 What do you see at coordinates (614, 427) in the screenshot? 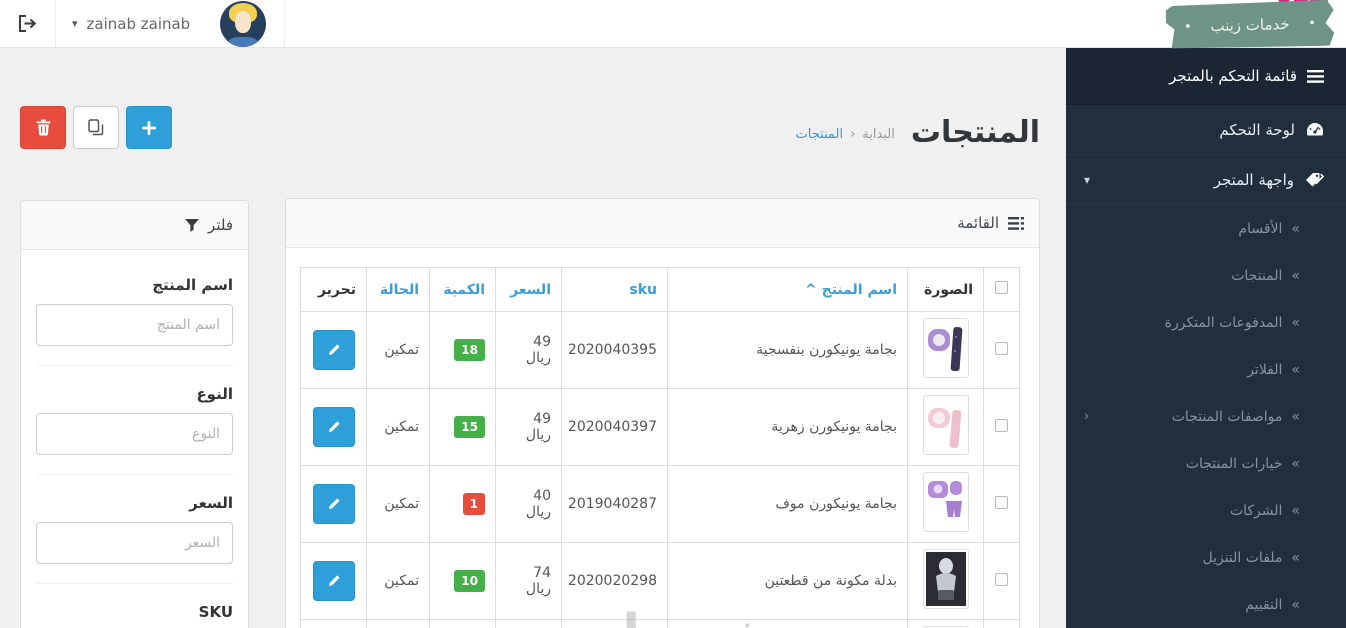
I see `product-sku: 2020040397` at bounding box center [614, 427].